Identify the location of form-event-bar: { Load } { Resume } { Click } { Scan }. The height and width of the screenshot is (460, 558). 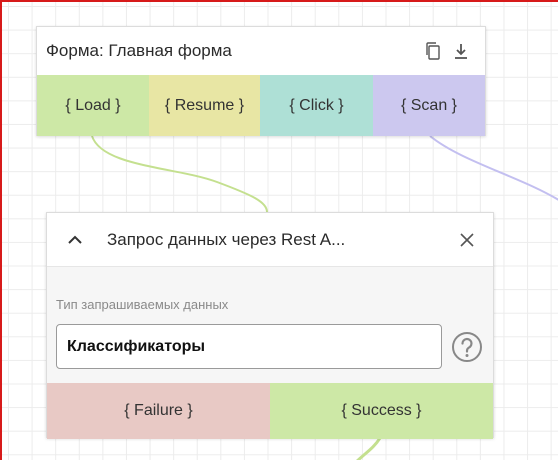
(261, 105).